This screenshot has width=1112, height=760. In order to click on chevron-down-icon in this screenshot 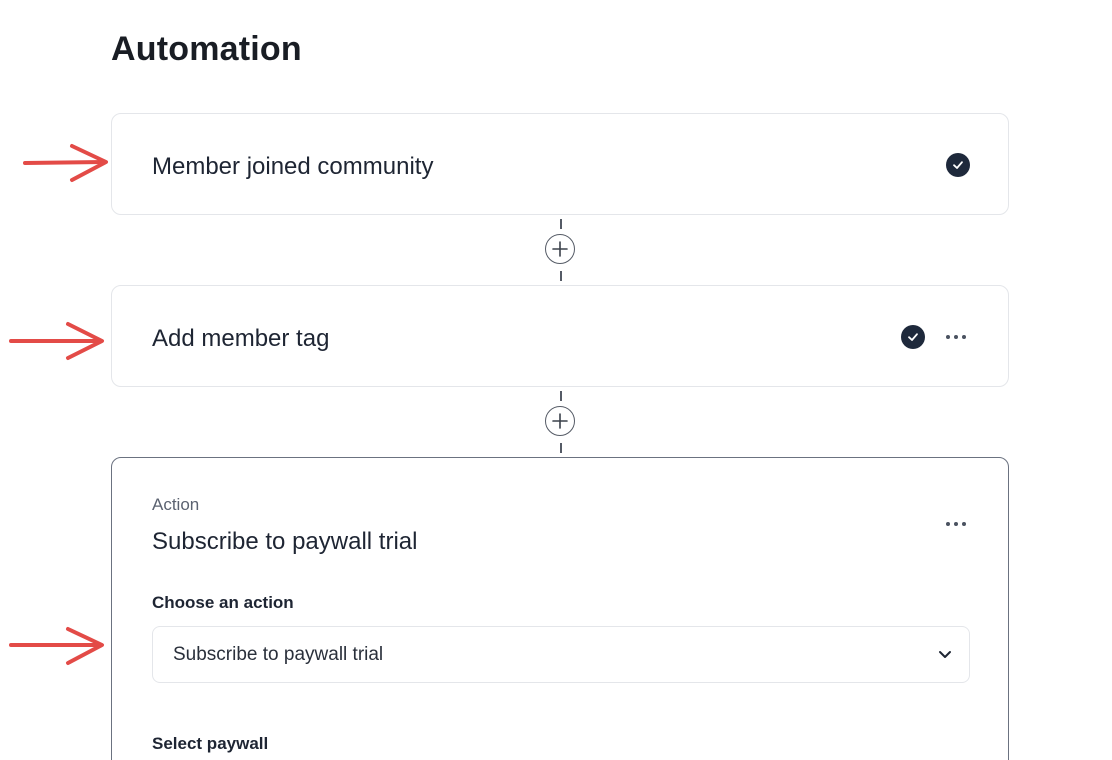, I will do `click(945, 655)`.